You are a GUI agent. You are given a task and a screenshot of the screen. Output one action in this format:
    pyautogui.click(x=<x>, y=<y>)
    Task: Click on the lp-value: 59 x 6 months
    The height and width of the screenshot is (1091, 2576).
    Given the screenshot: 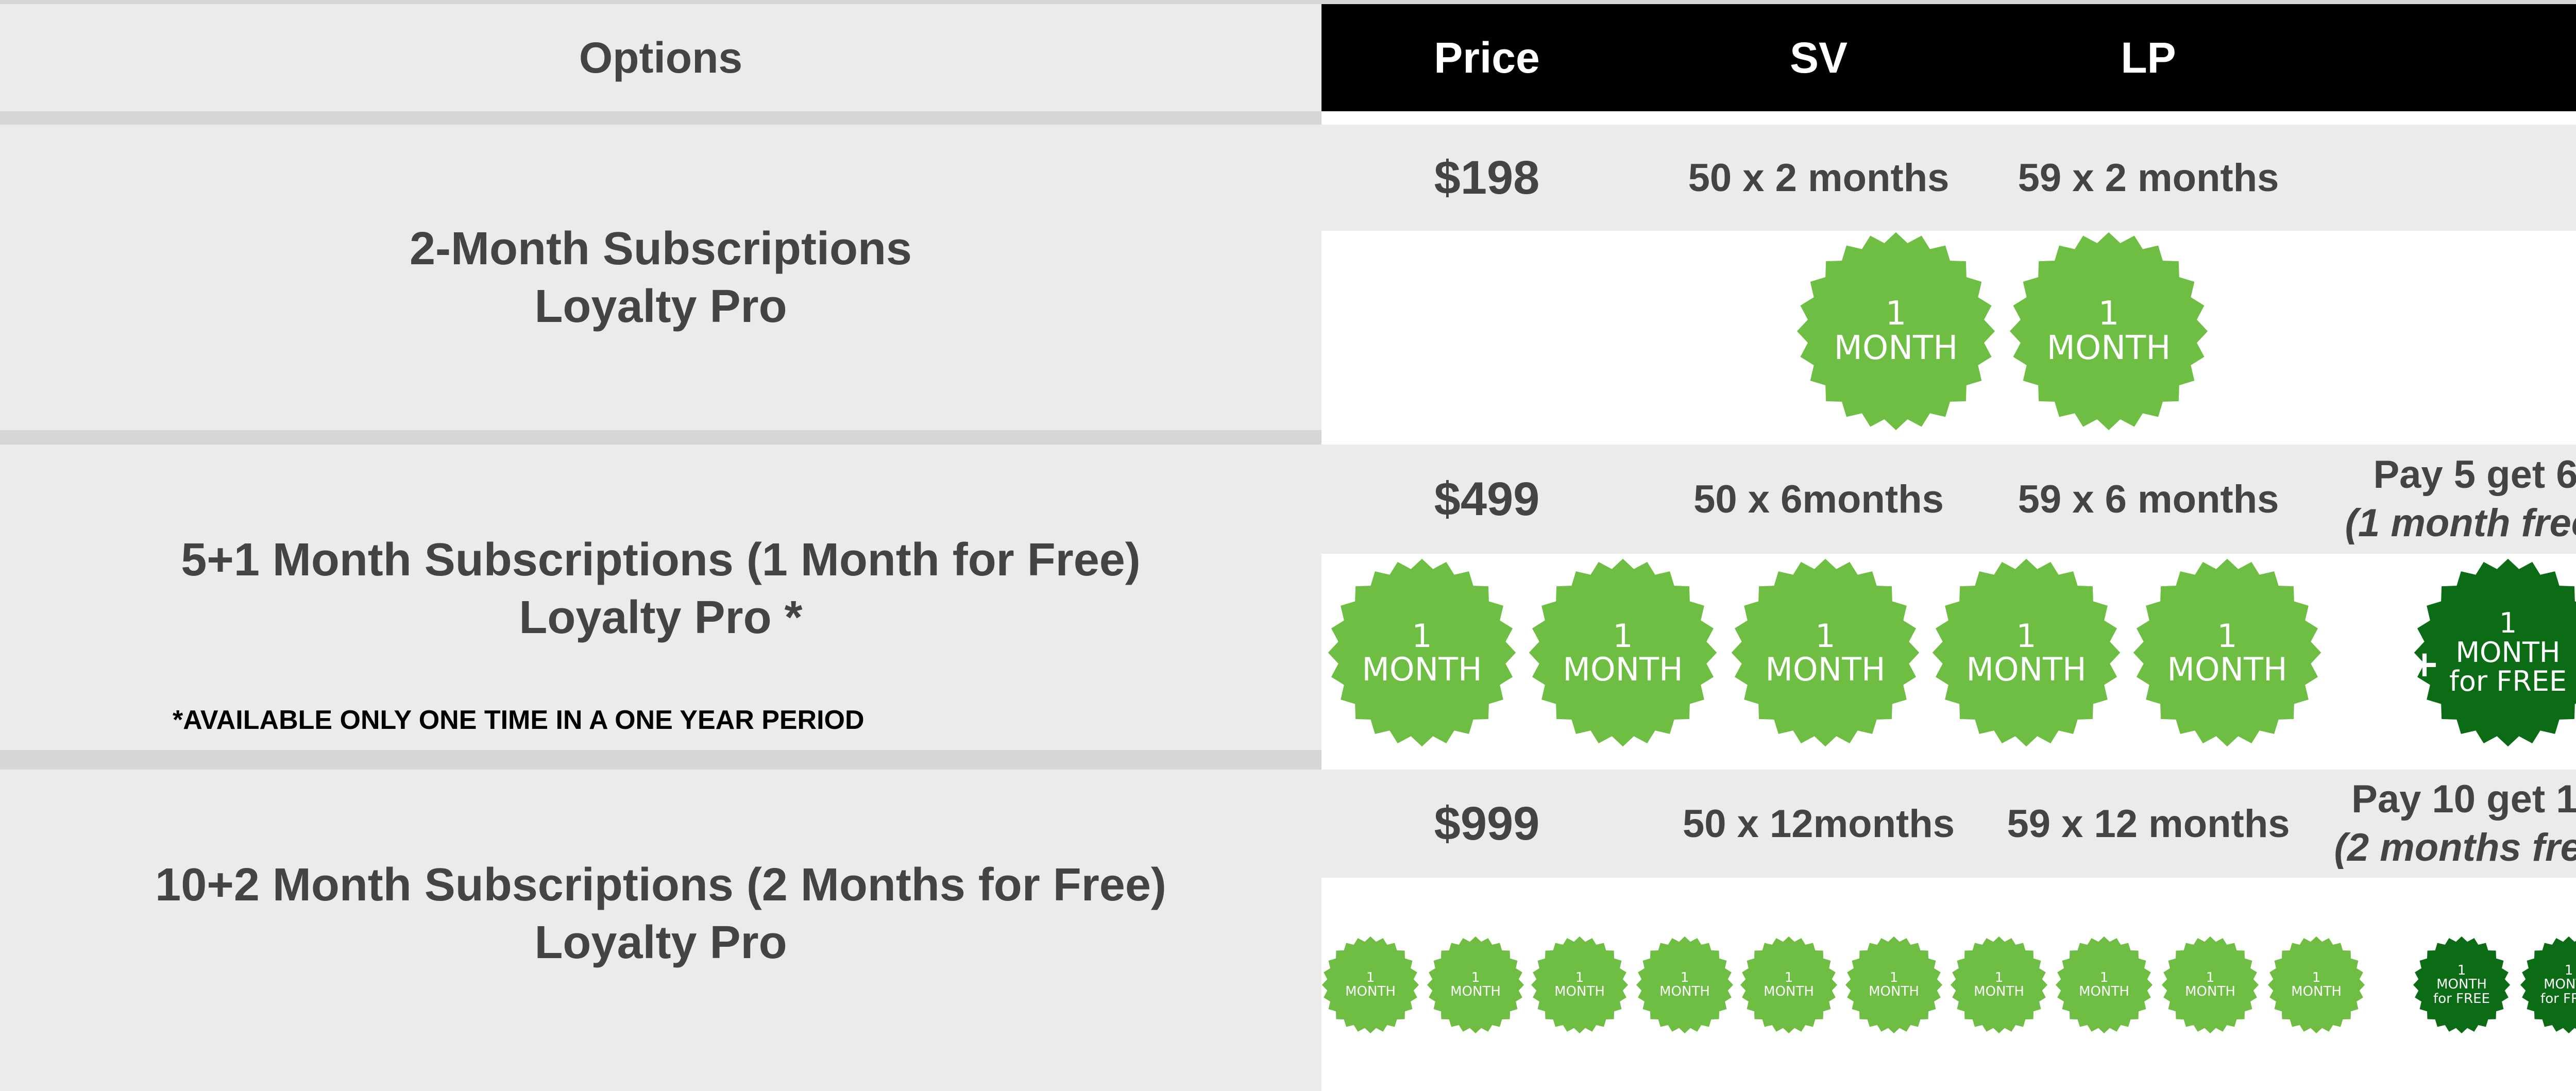 What is the action you would take?
    pyautogui.click(x=2148, y=499)
    